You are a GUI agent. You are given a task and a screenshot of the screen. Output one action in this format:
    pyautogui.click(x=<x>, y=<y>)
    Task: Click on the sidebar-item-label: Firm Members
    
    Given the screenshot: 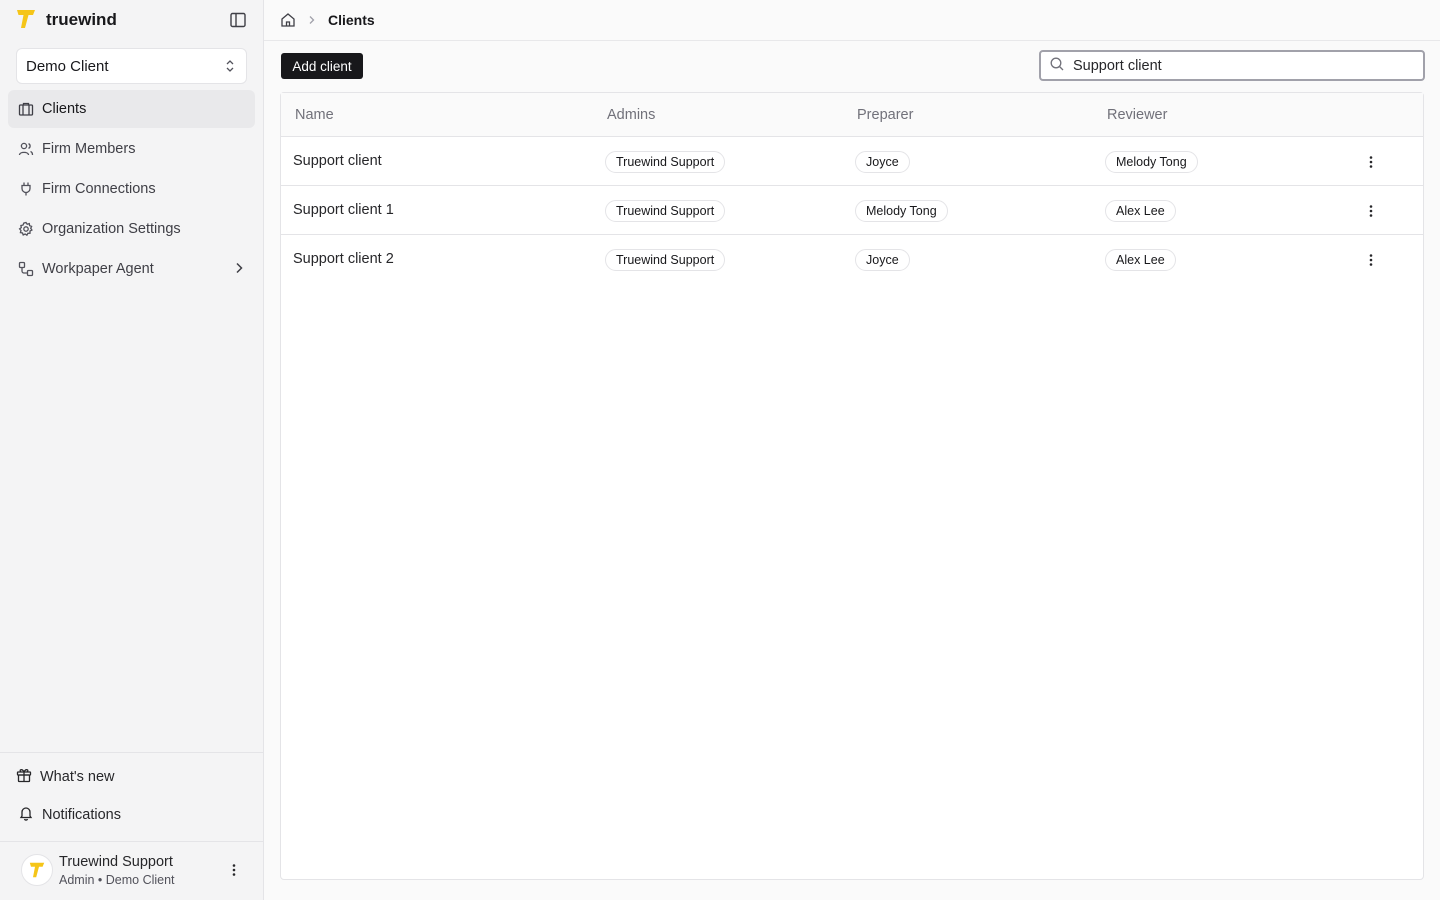 What is the action you would take?
    pyautogui.click(x=89, y=149)
    